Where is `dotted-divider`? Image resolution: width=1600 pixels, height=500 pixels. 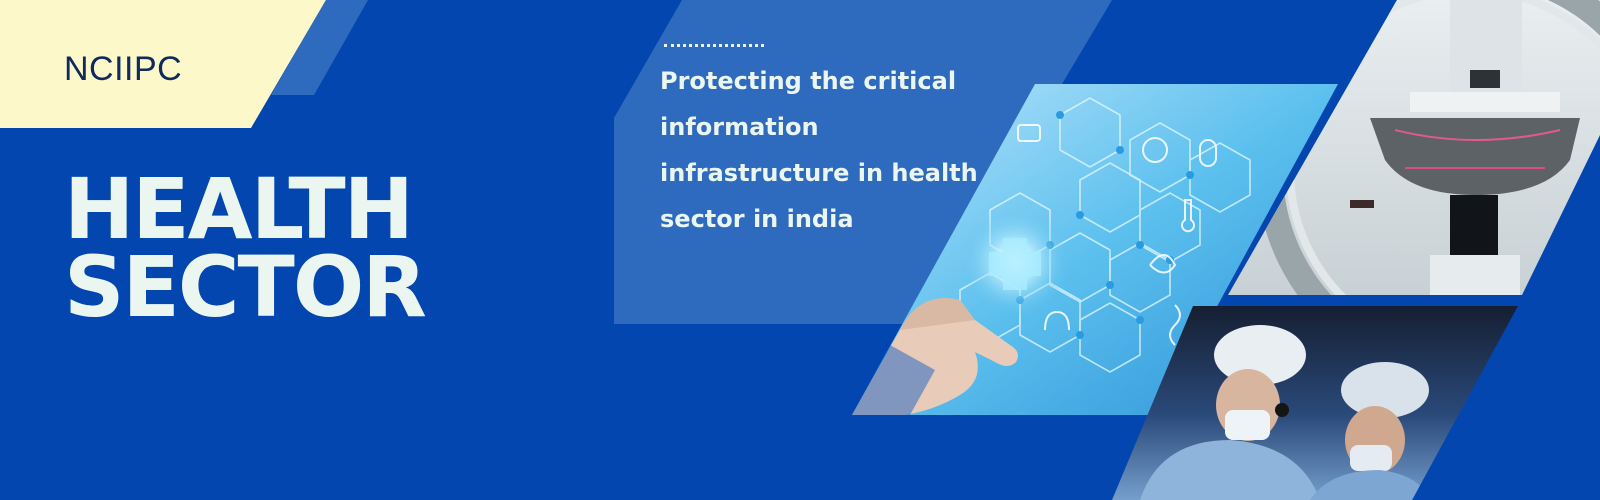
dotted-divider is located at coordinates (714, 45).